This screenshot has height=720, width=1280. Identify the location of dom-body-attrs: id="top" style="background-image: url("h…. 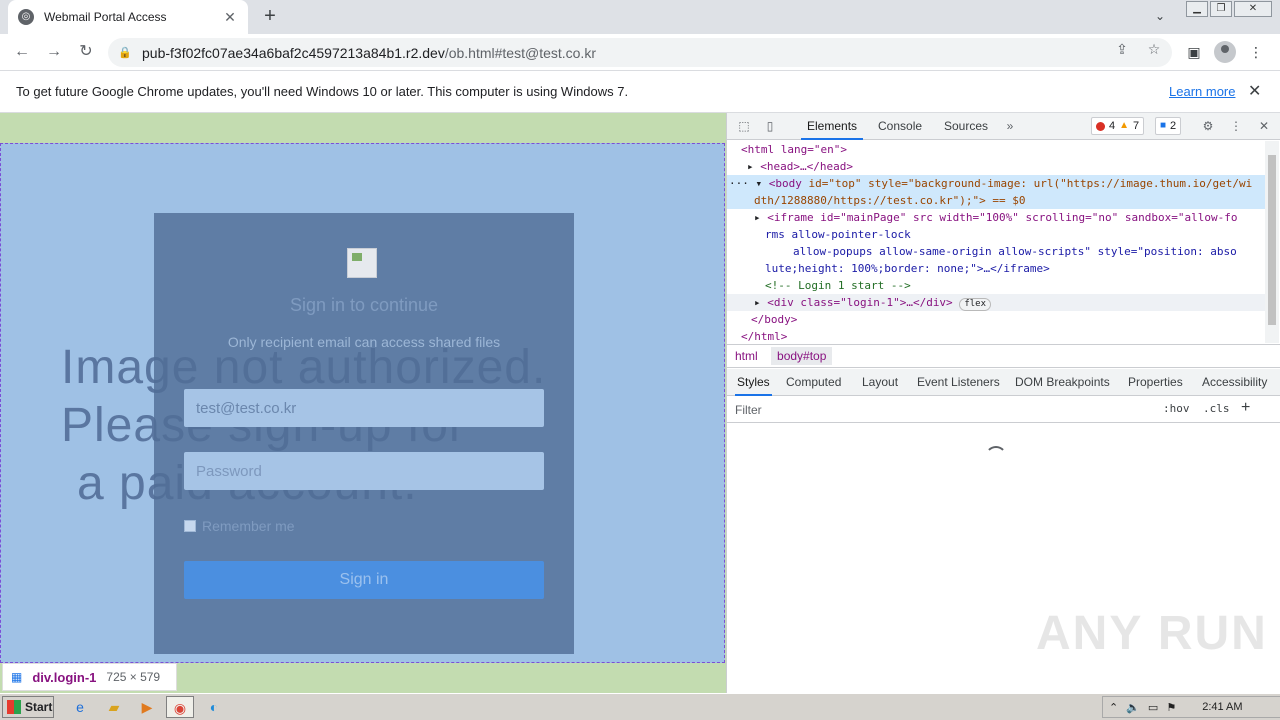
(1030, 183).